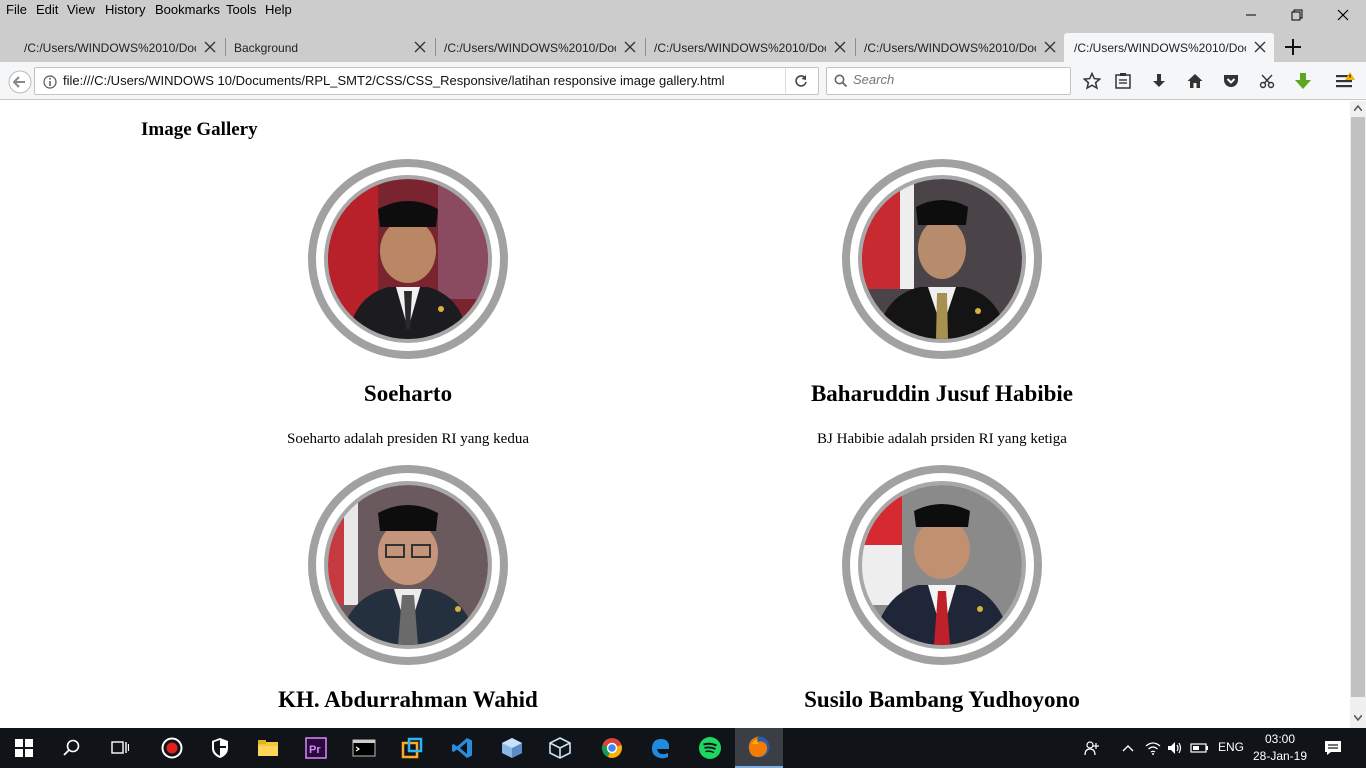  Describe the element at coordinates (1293, 47) in the screenshot. I see `new-tab-button` at that location.